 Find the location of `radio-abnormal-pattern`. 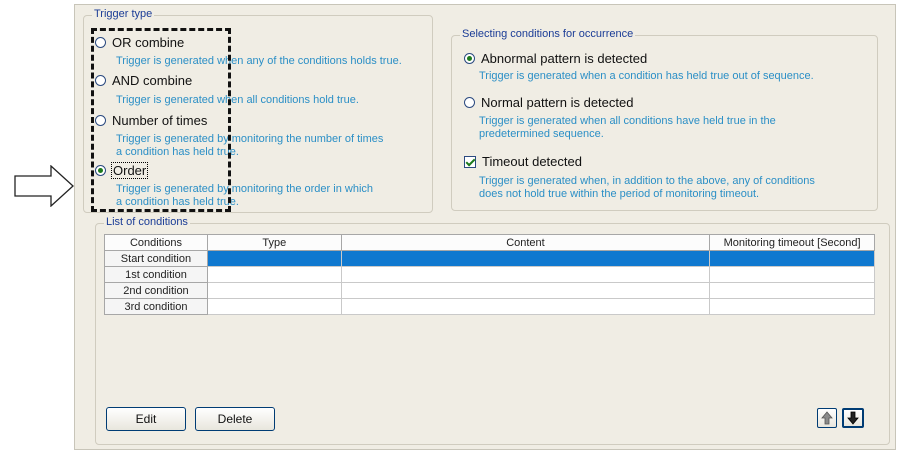

radio-abnormal-pattern is located at coordinates (469, 58).